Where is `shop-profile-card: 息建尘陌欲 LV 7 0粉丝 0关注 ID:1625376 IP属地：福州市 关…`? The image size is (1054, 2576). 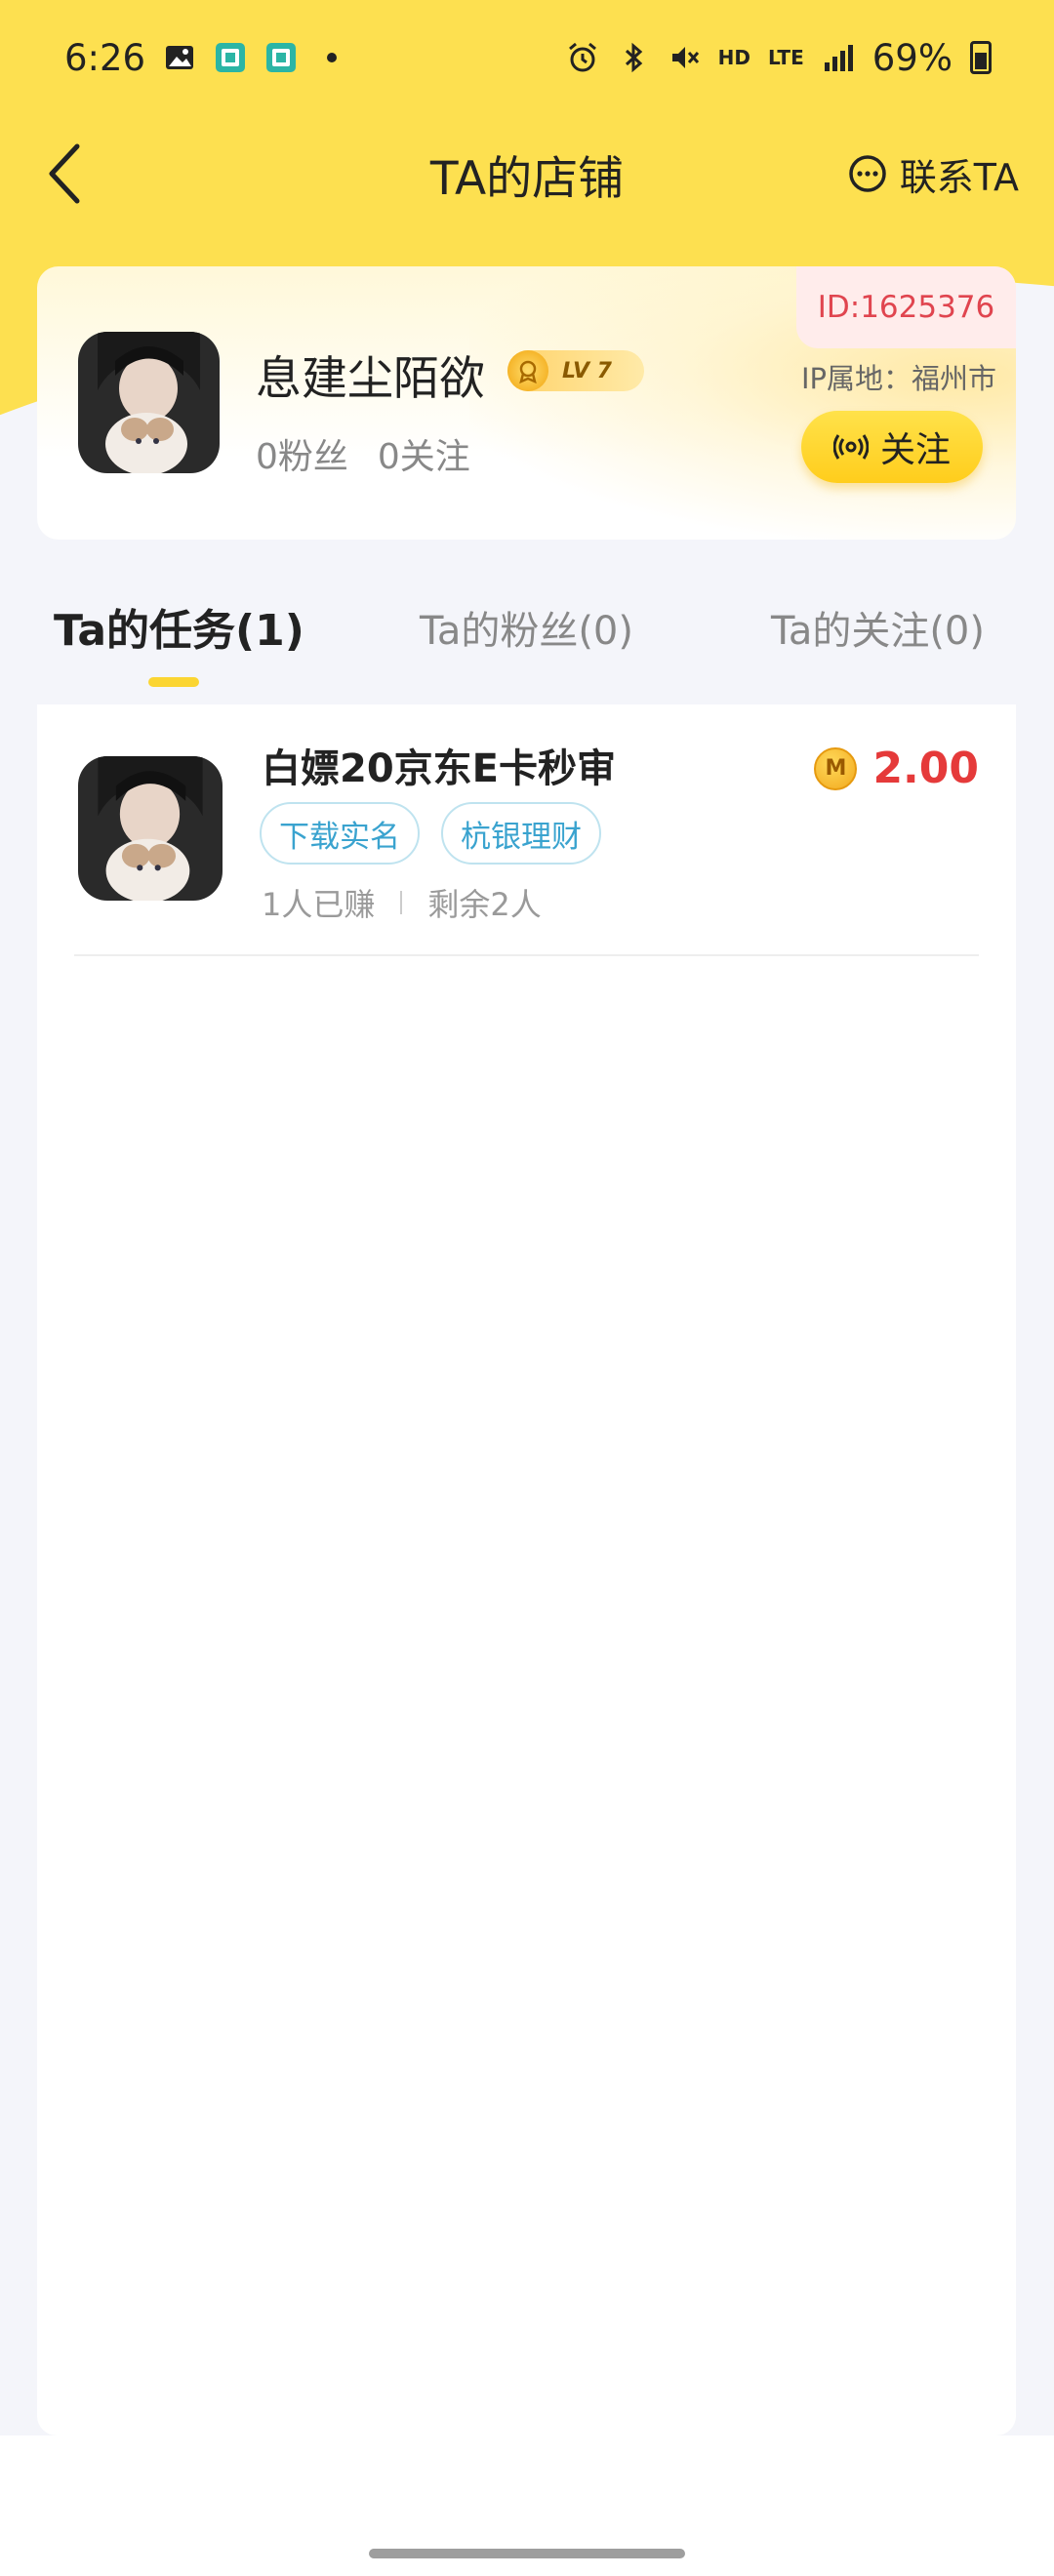
shop-profile-card: 息建尘陌欲 LV 7 0粉丝 0关注 ID:1625376 IP属地：福州市 关… is located at coordinates (526, 403).